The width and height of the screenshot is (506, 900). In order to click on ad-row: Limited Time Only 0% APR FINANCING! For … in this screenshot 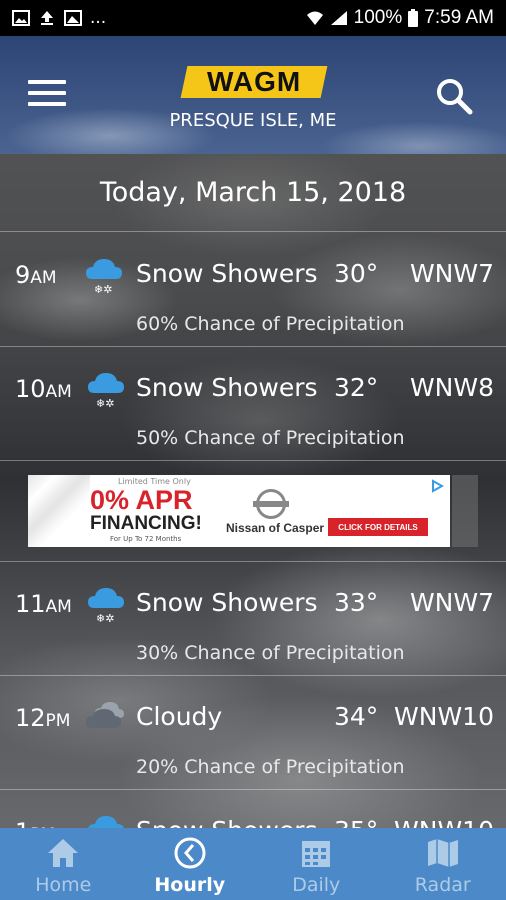, I will do `click(253, 511)`.